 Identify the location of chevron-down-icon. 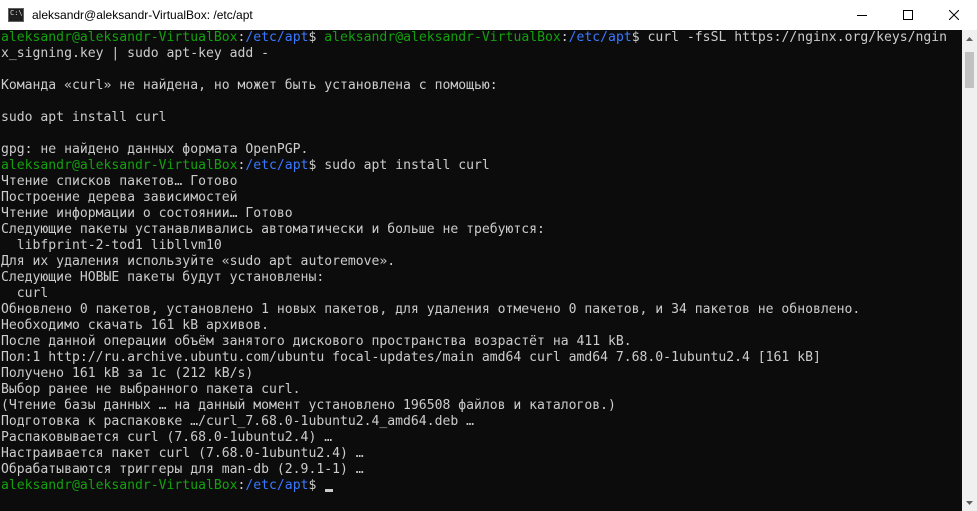
(969, 502).